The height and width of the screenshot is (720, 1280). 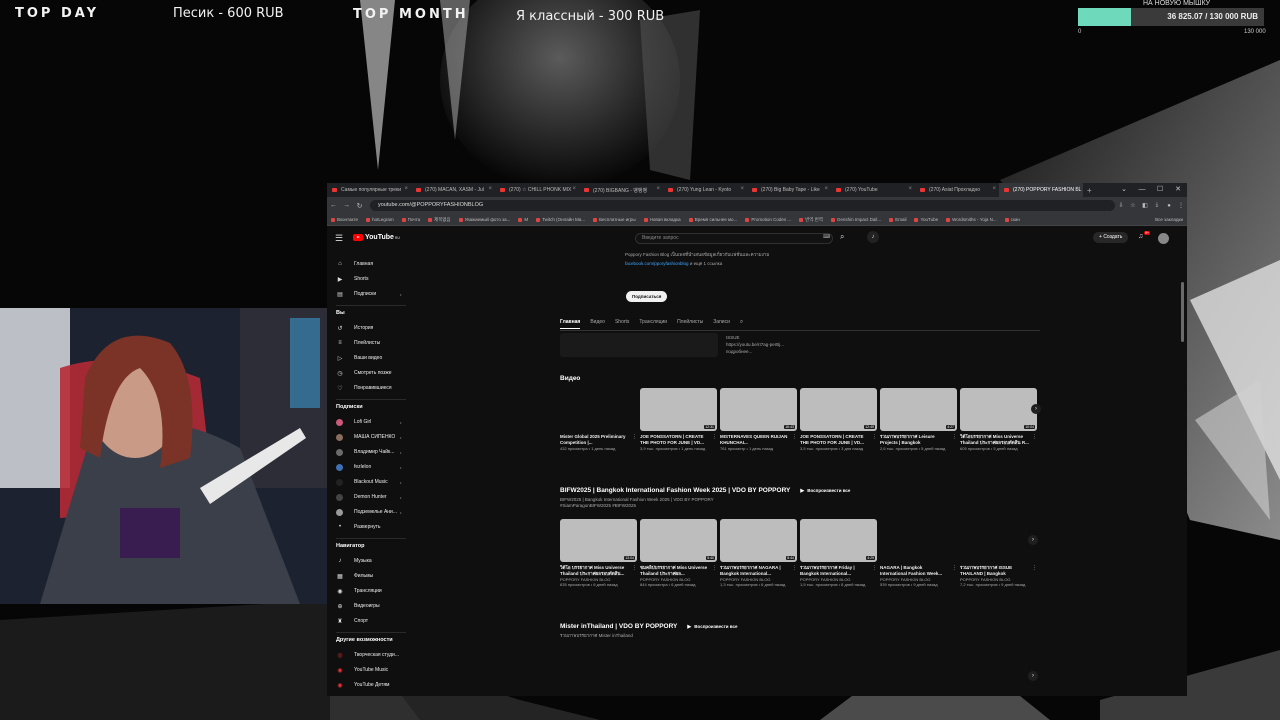 I want to click on channel-tab: Shorts, so click(x=622, y=323).